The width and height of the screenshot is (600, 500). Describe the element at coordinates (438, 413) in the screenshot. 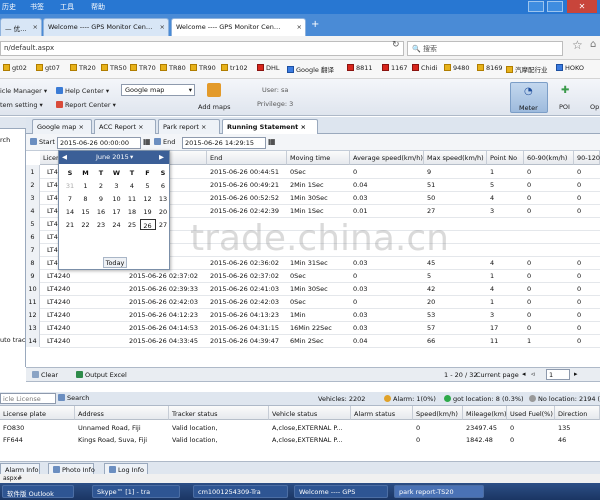

I see `vcol-speed: Speed(km/h)` at that location.